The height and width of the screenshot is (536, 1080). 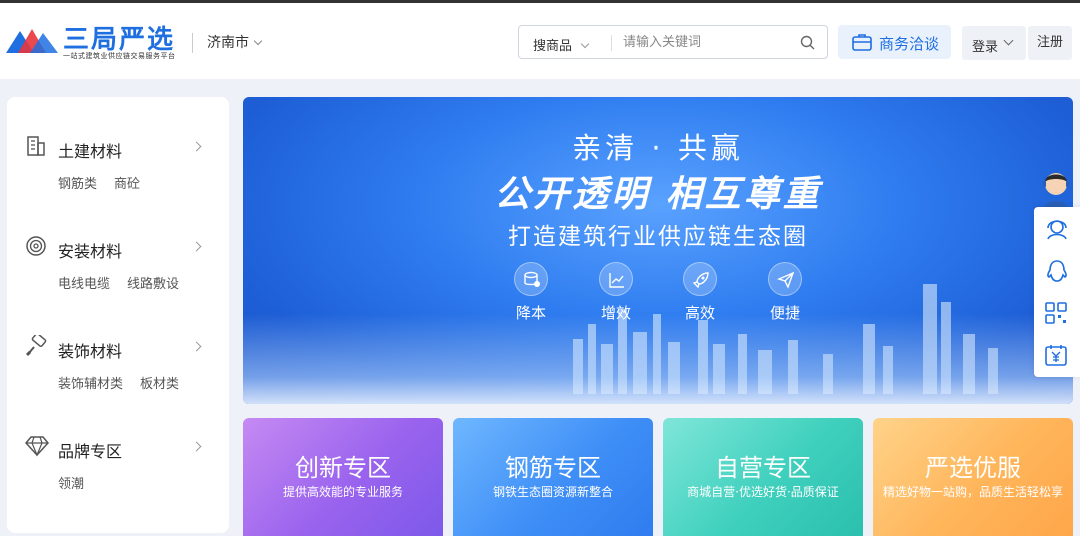 What do you see at coordinates (127, 184) in the screenshot?
I see `subcategory-link: 商砼` at bounding box center [127, 184].